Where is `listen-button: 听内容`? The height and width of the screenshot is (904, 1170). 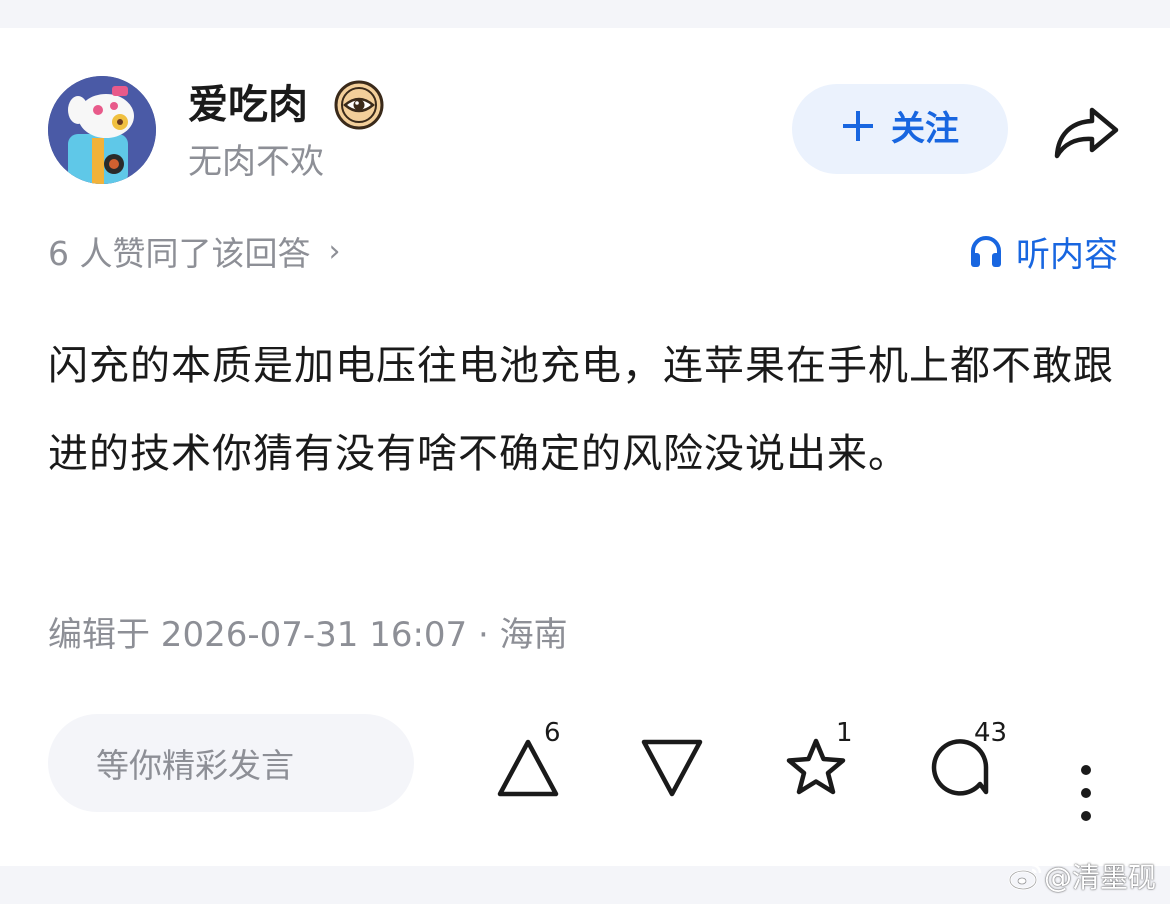
listen-button: 听内容 is located at coordinates (1043, 251).